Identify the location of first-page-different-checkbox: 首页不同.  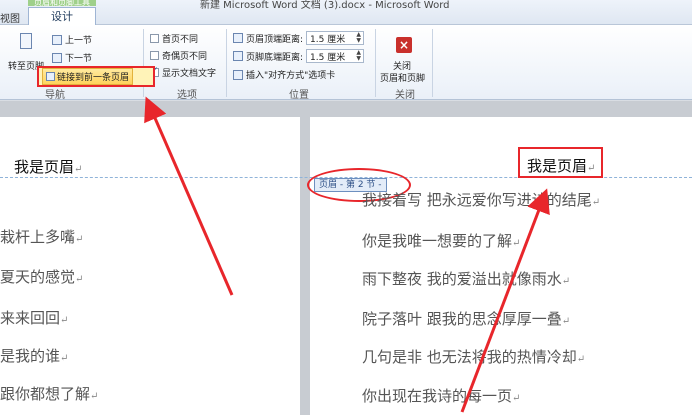
(174, 38).